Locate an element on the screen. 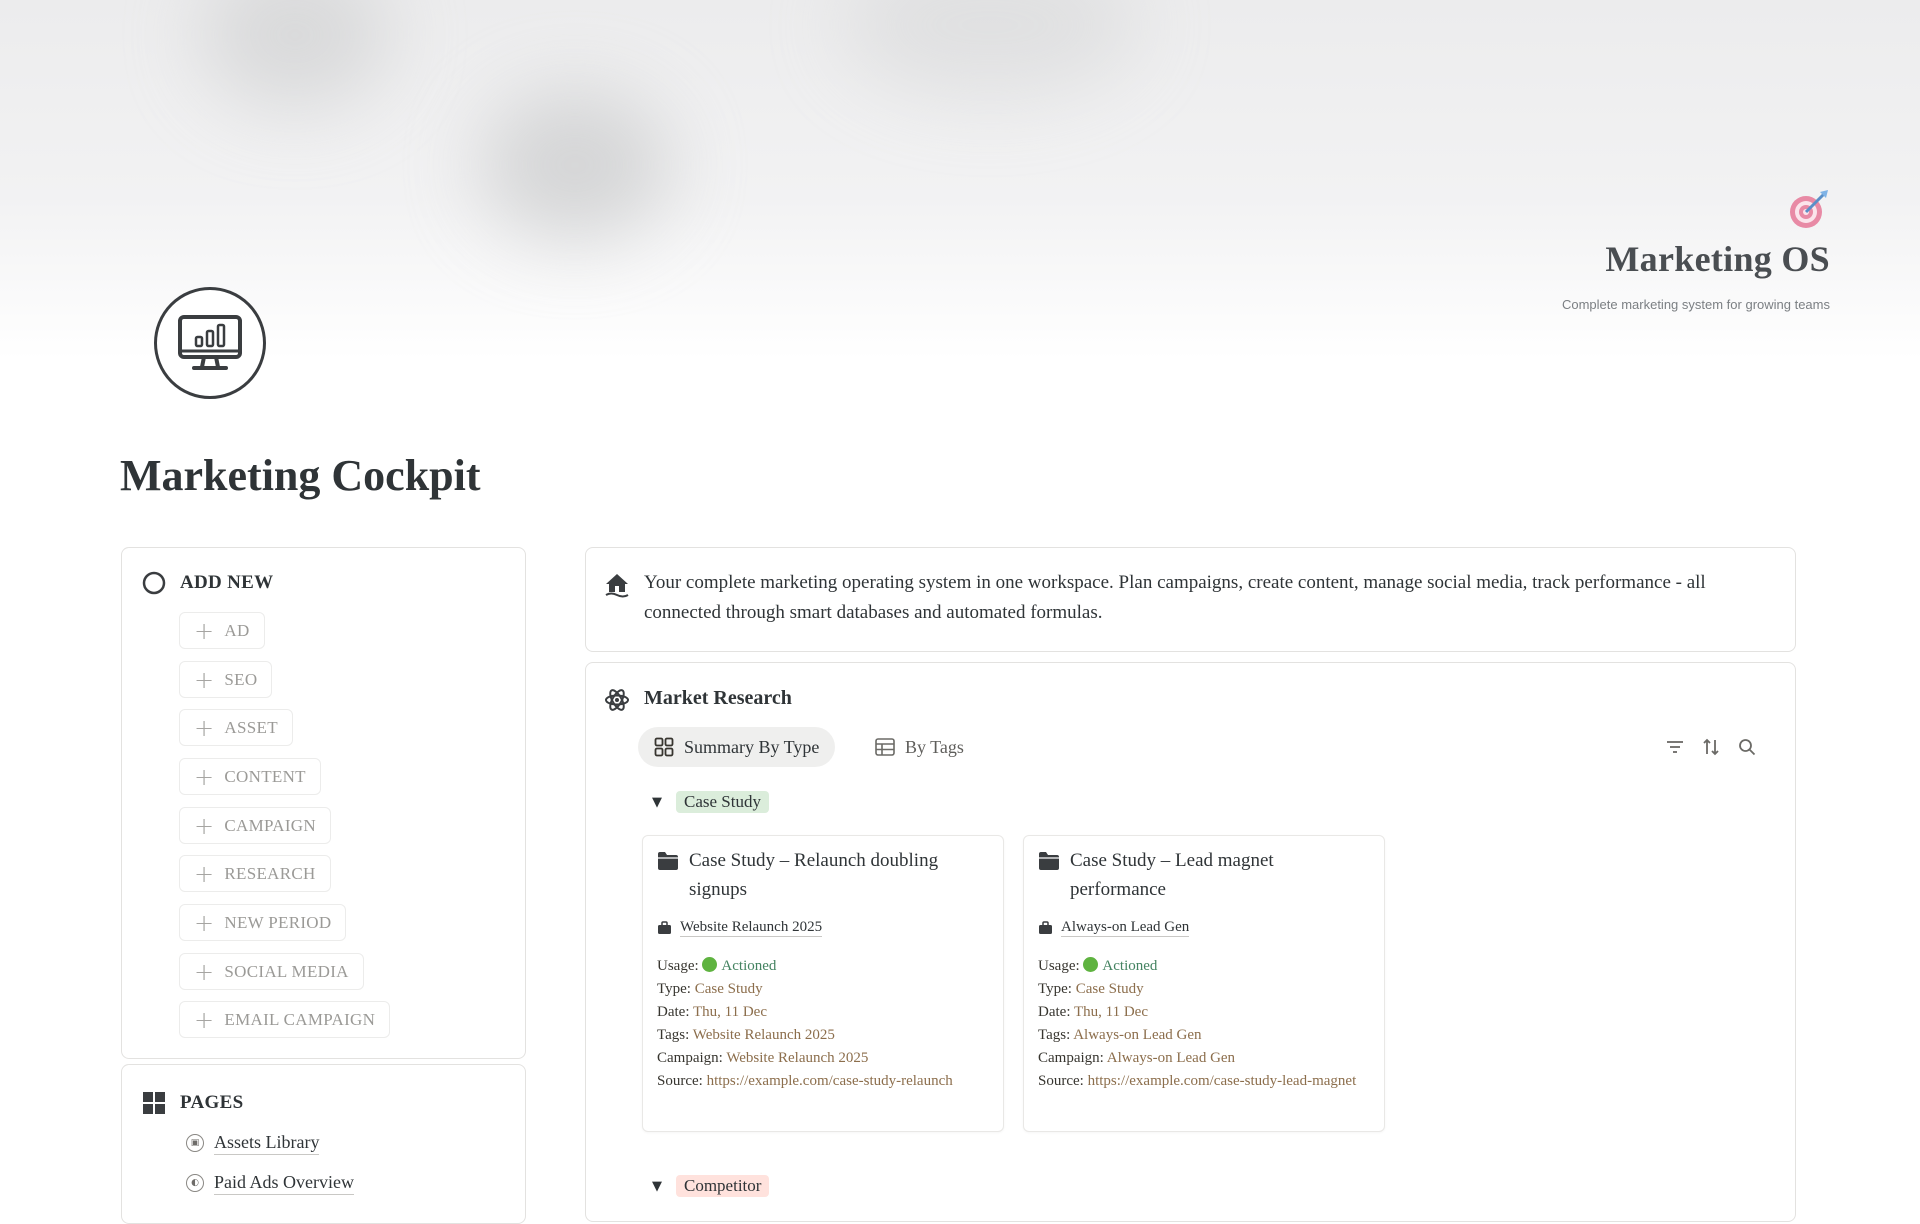 This screenshot has height=1224, width=1920. card-campaign-relation: Always-on Lead Gen is located at coordinates (1114, 927).